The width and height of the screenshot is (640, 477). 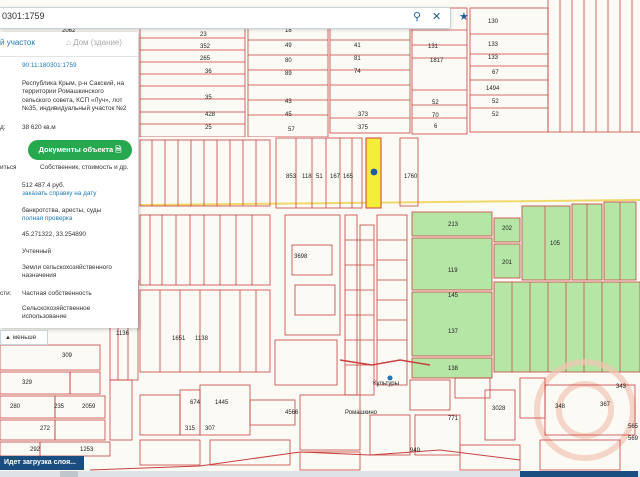 I want to click on parcel-label: 167, so click(x=335, y=177).